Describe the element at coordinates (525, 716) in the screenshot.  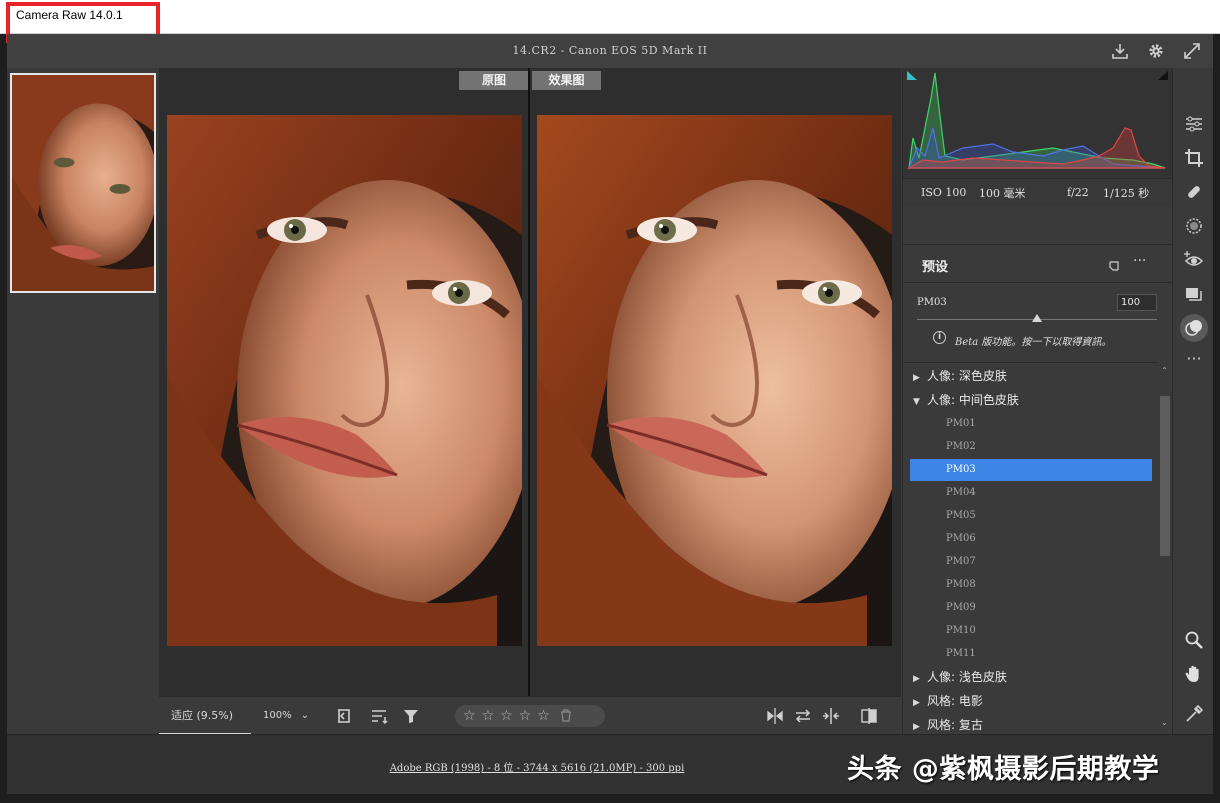
I see `star-4: ☆` at that location.